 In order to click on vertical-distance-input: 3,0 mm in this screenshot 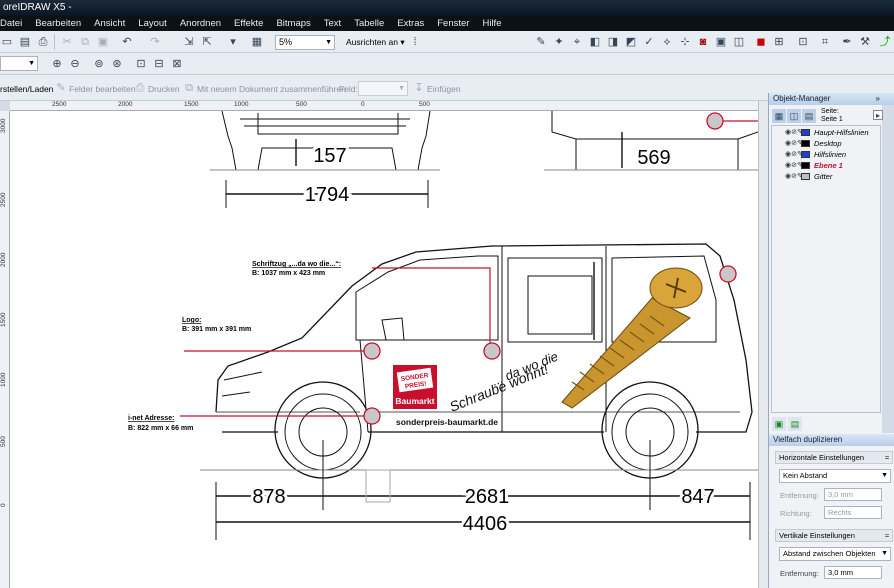, I will do `click(853, 572)`.